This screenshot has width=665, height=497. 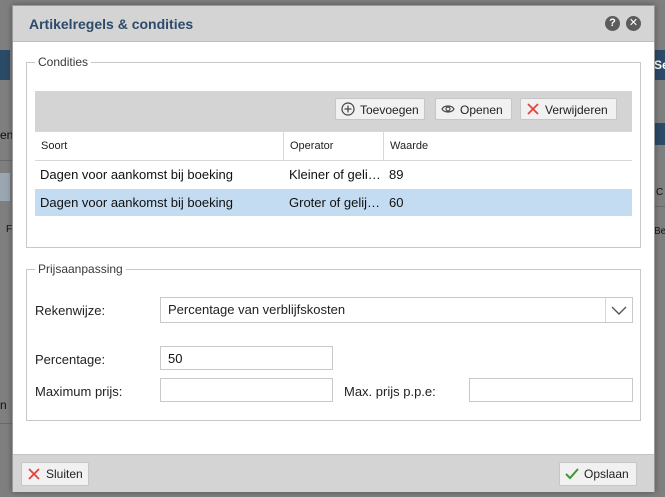 I want to click on eye-icon, so click(x=448, y=109).